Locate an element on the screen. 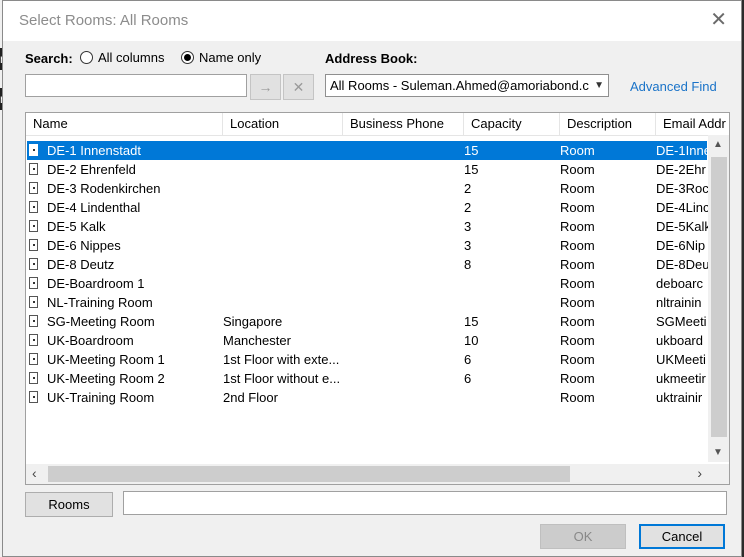  clear-search-button: ✕ is located at coordinates (298, 87).